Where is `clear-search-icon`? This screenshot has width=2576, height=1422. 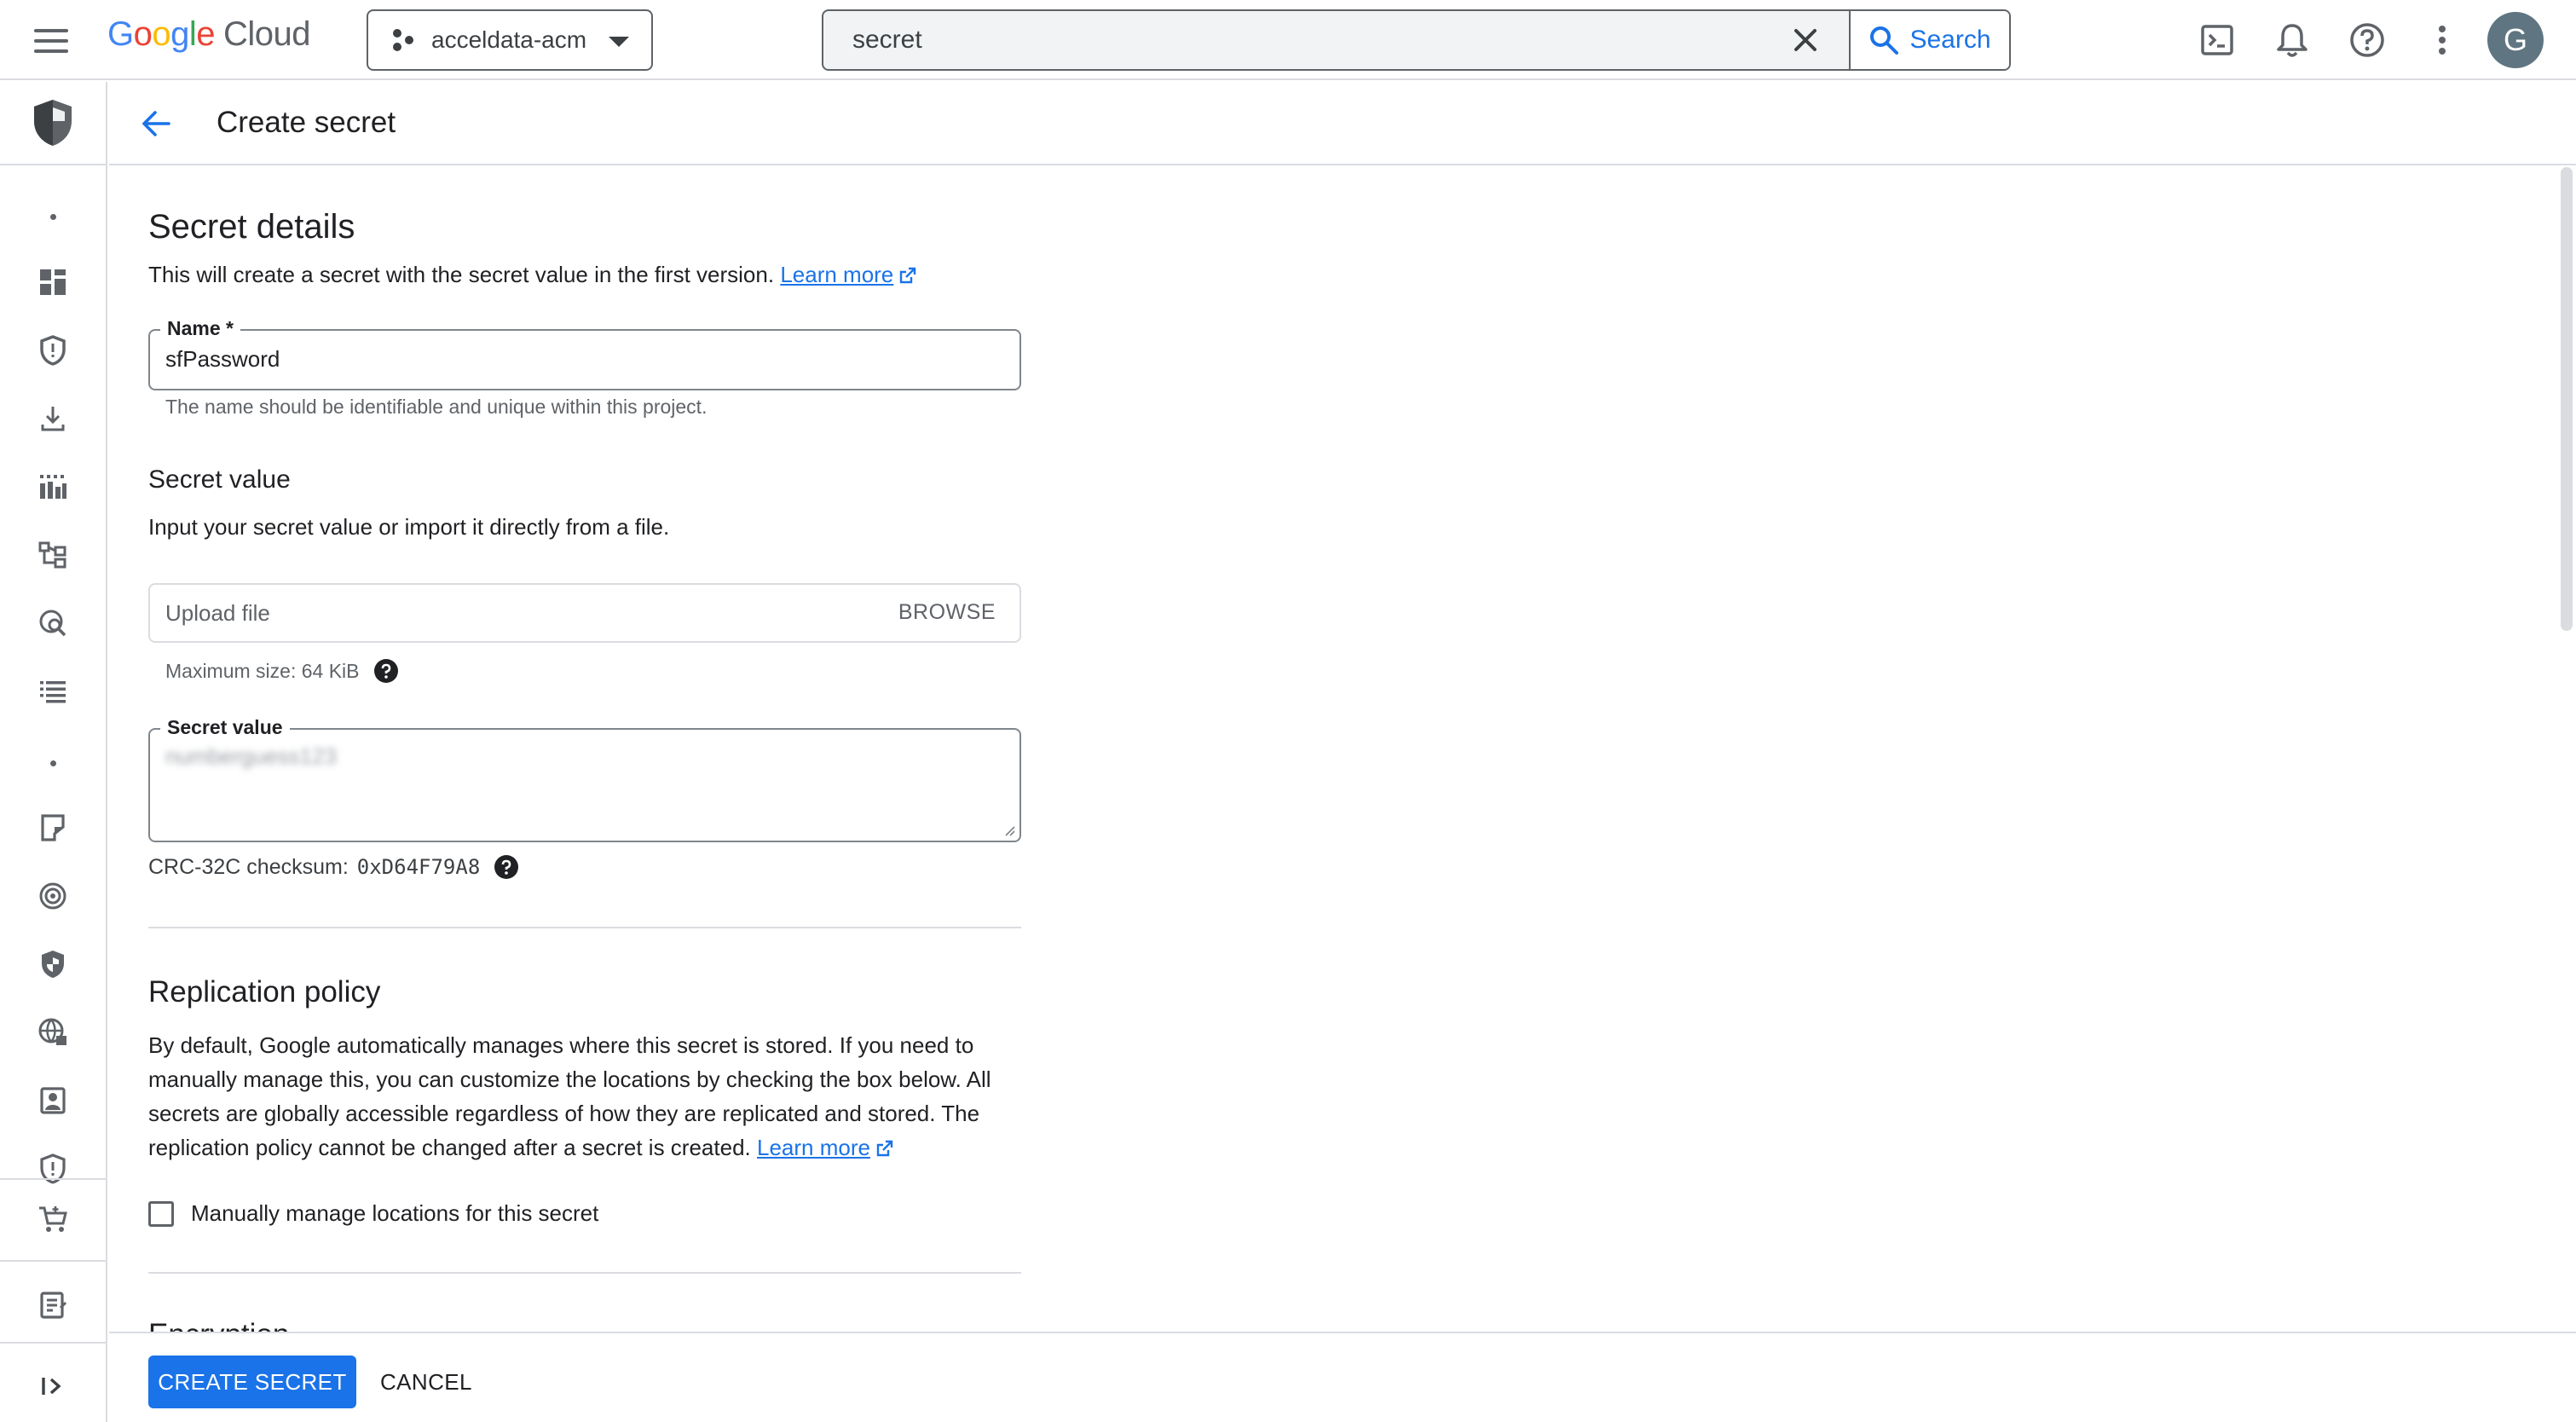
clear-search-icon is located at coordinates (1805, 40).